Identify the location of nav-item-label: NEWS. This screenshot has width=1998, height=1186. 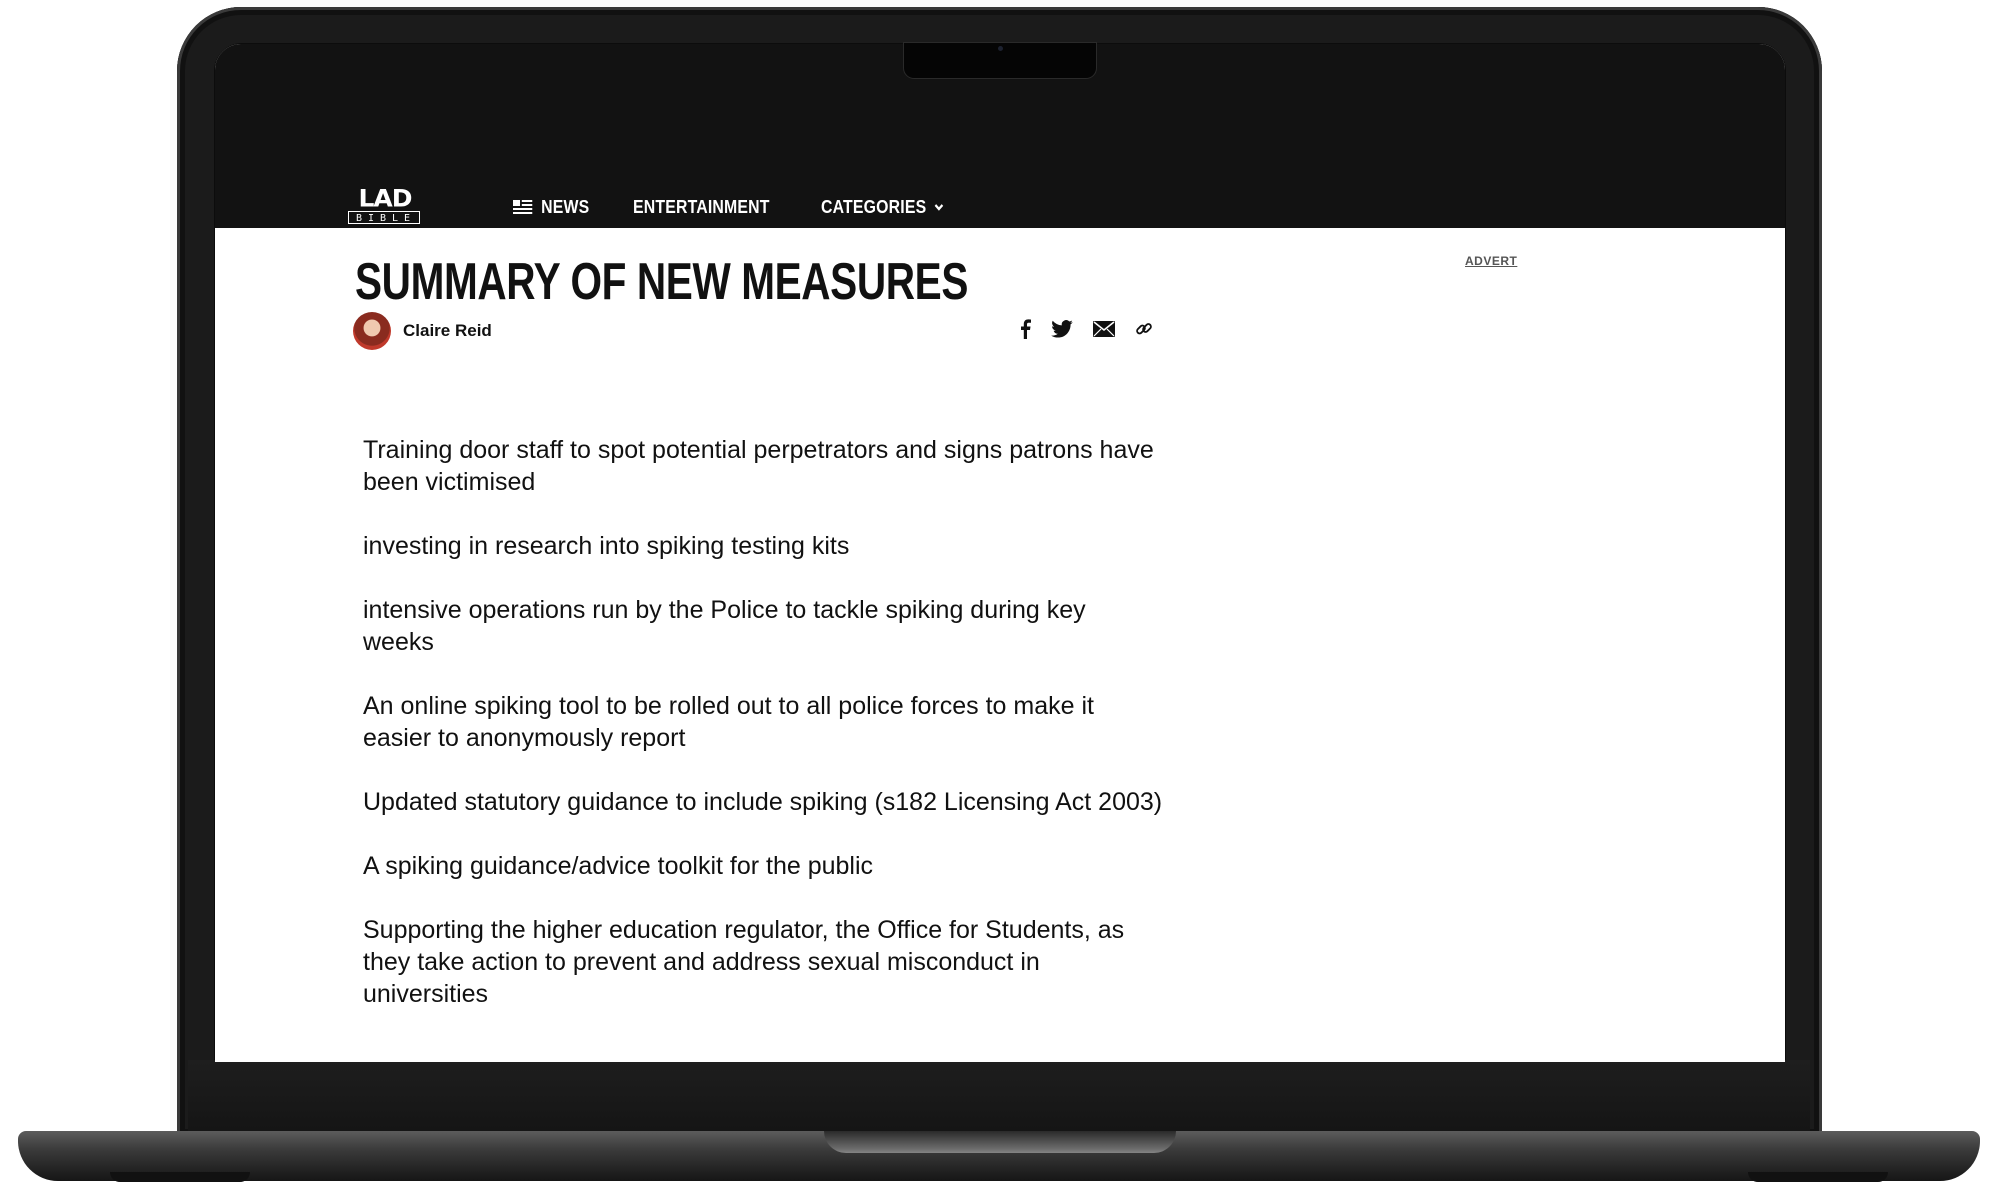
(565, 206).